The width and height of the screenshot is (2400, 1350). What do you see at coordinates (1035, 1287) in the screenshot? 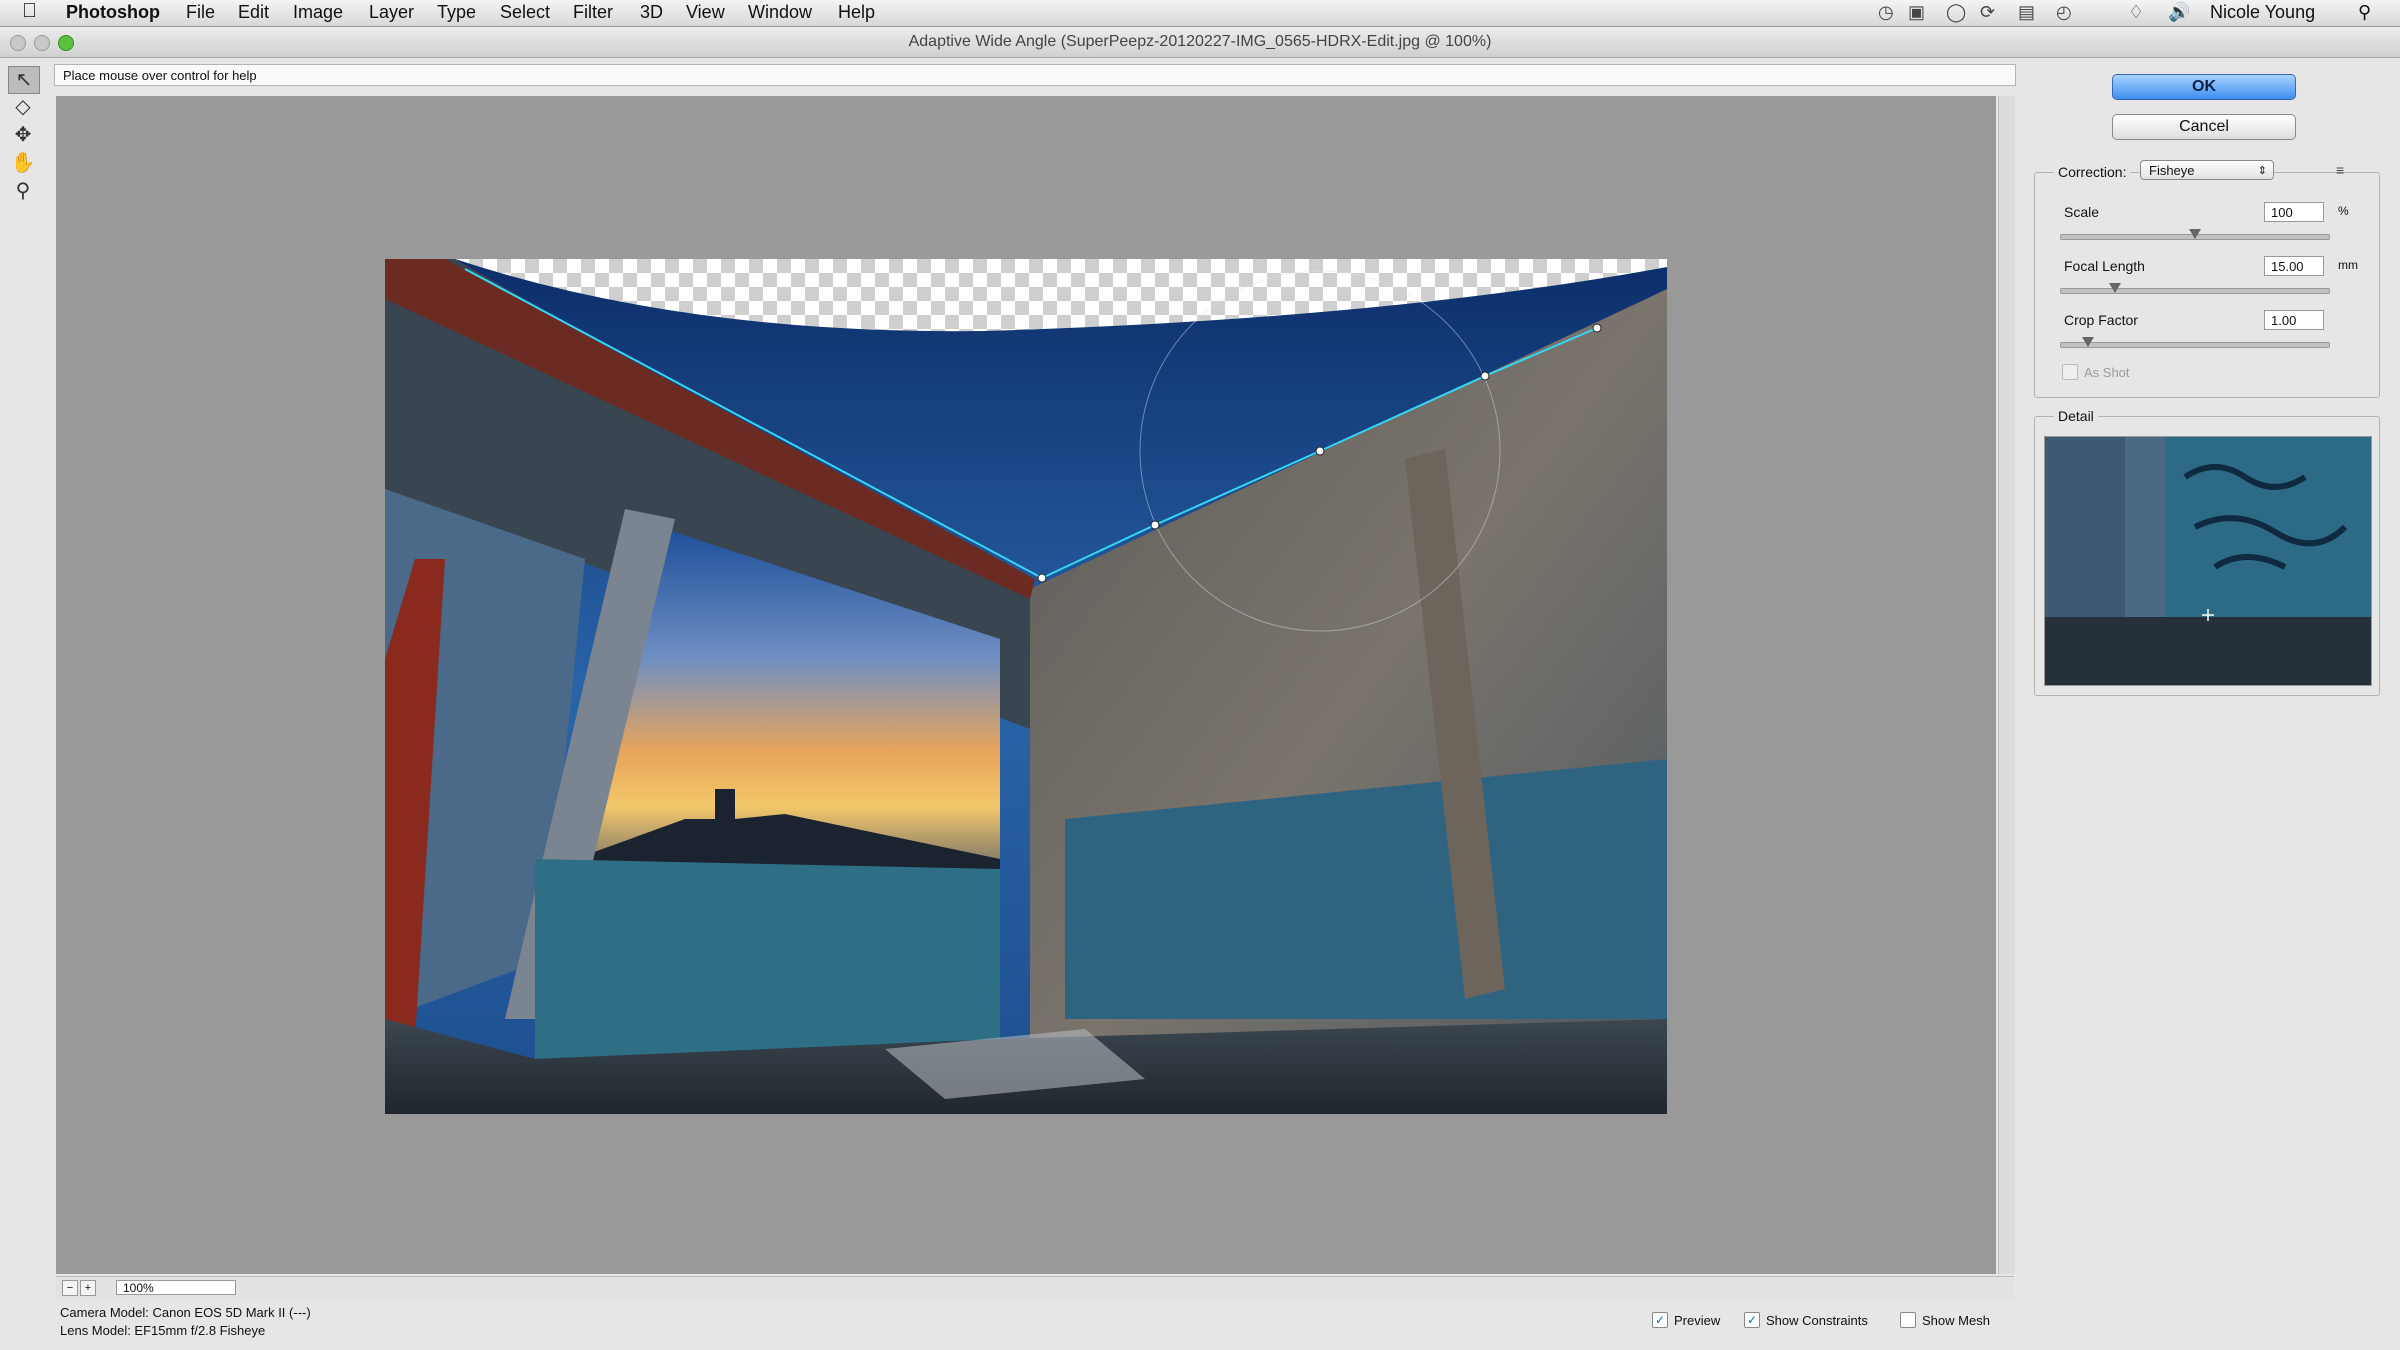
I see `zoom-bar: − + 100%` at bounding box center [1035, 1287].